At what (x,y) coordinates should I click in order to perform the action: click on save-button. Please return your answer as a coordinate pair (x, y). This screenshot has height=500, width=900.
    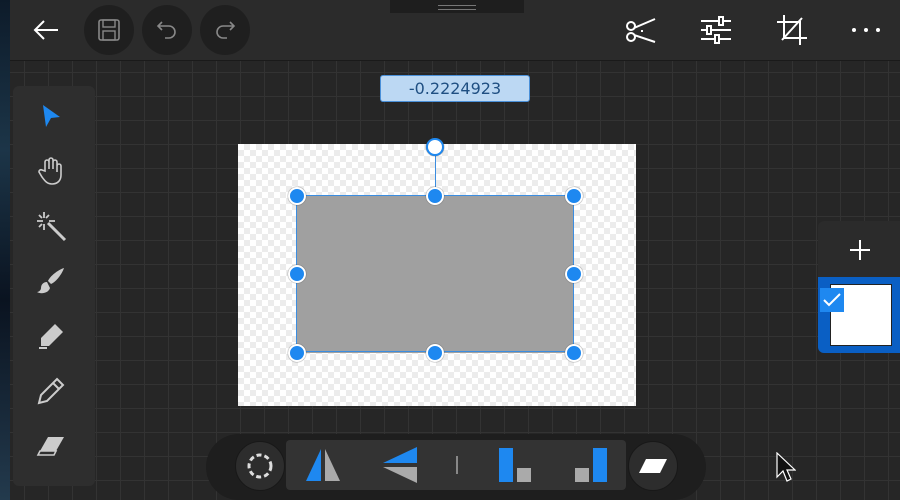
    Looking at the image, I should click on (109, 30).